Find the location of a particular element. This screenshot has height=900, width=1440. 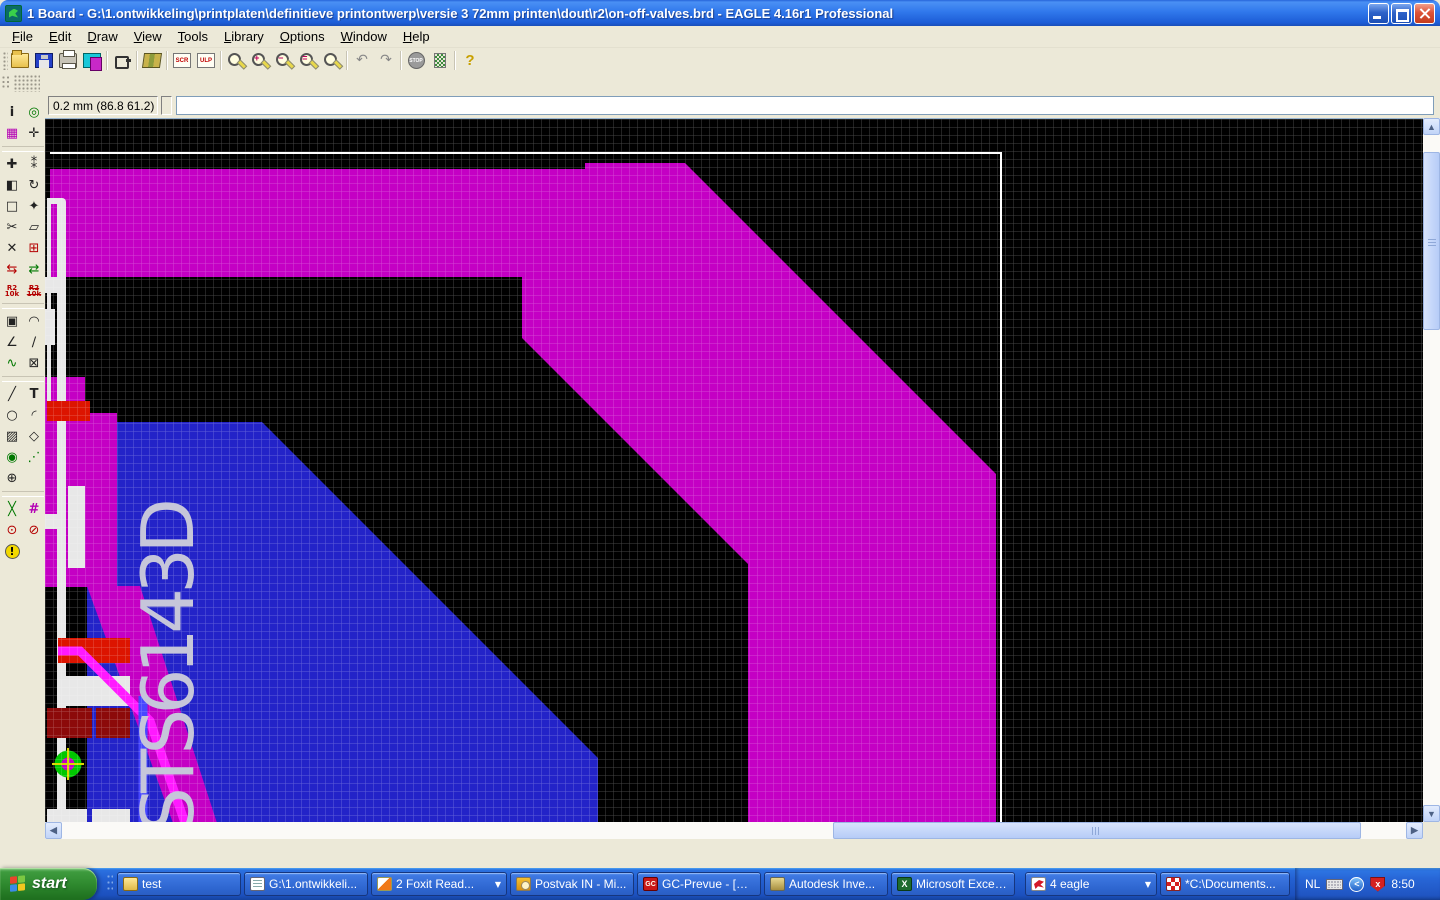

move-icon: ✚ is located at coordinates (12, 164).